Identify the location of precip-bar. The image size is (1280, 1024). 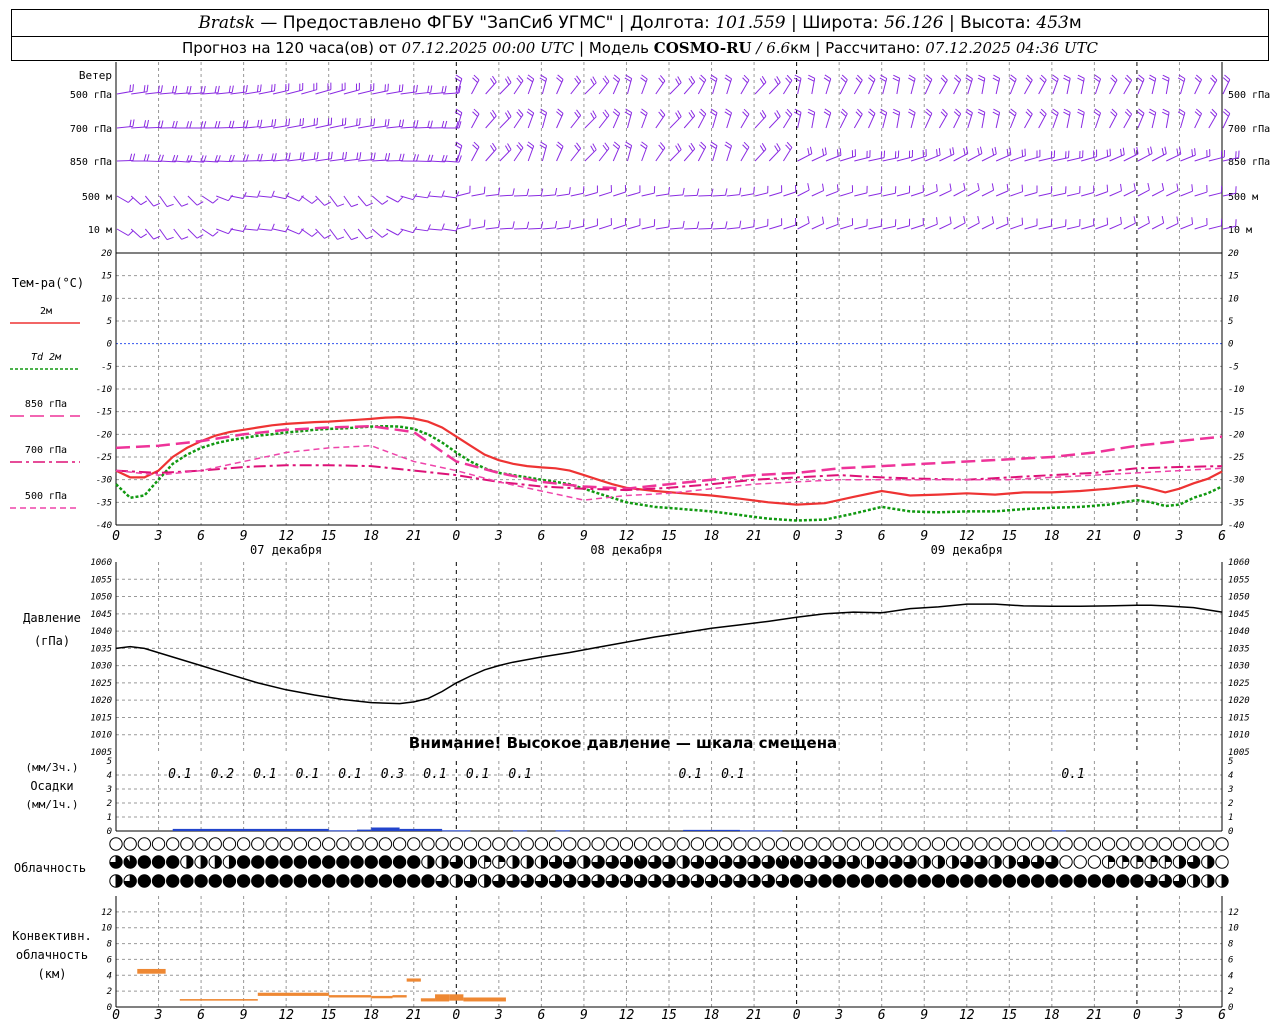
(1059, 831).